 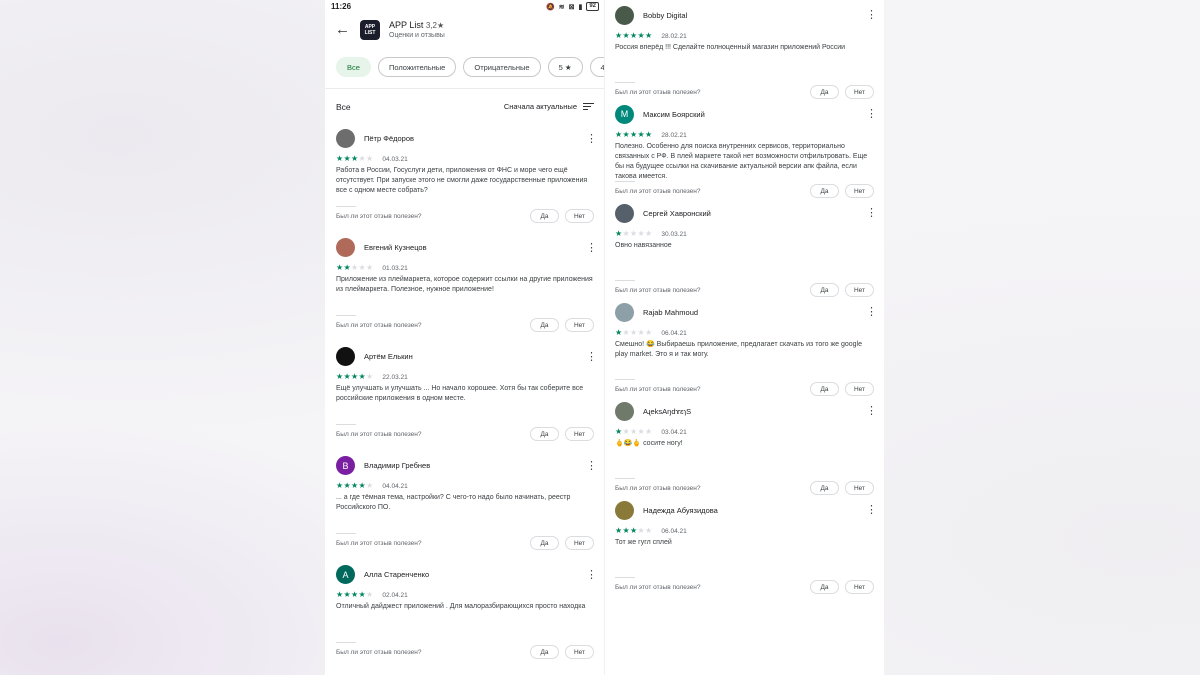 What do you see at coordinates (549, 106) in the screenshot?
I see `sort-button: Сначала актуальные` at bounding box center [549, 106].